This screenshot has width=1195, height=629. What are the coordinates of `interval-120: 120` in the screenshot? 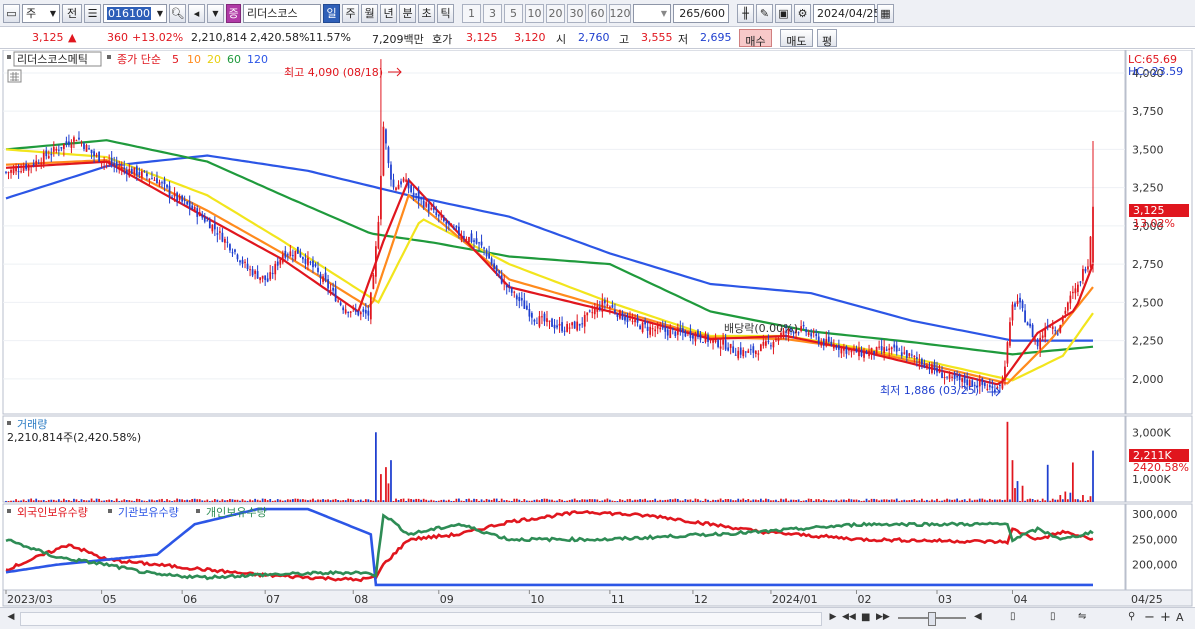 It's located at (620, 13).